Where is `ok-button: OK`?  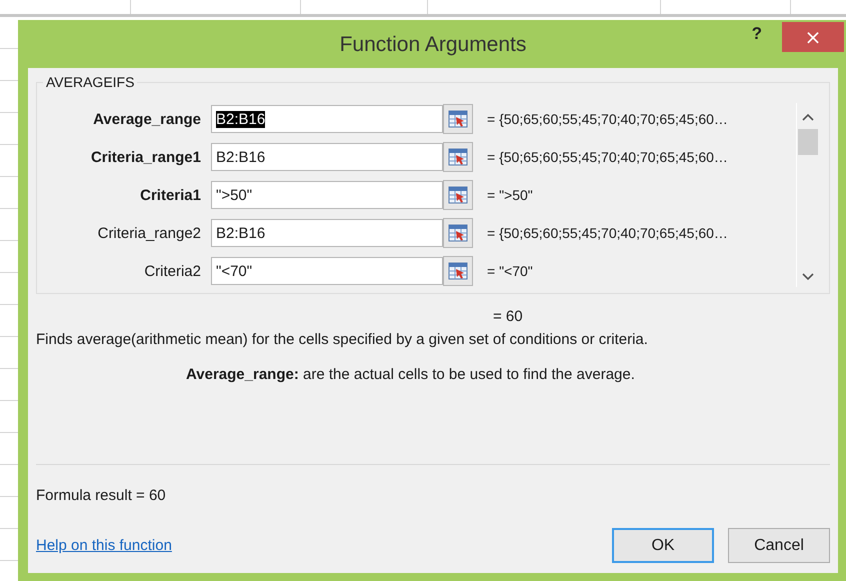 ok-button: OK is located at coordinates (663, 545).